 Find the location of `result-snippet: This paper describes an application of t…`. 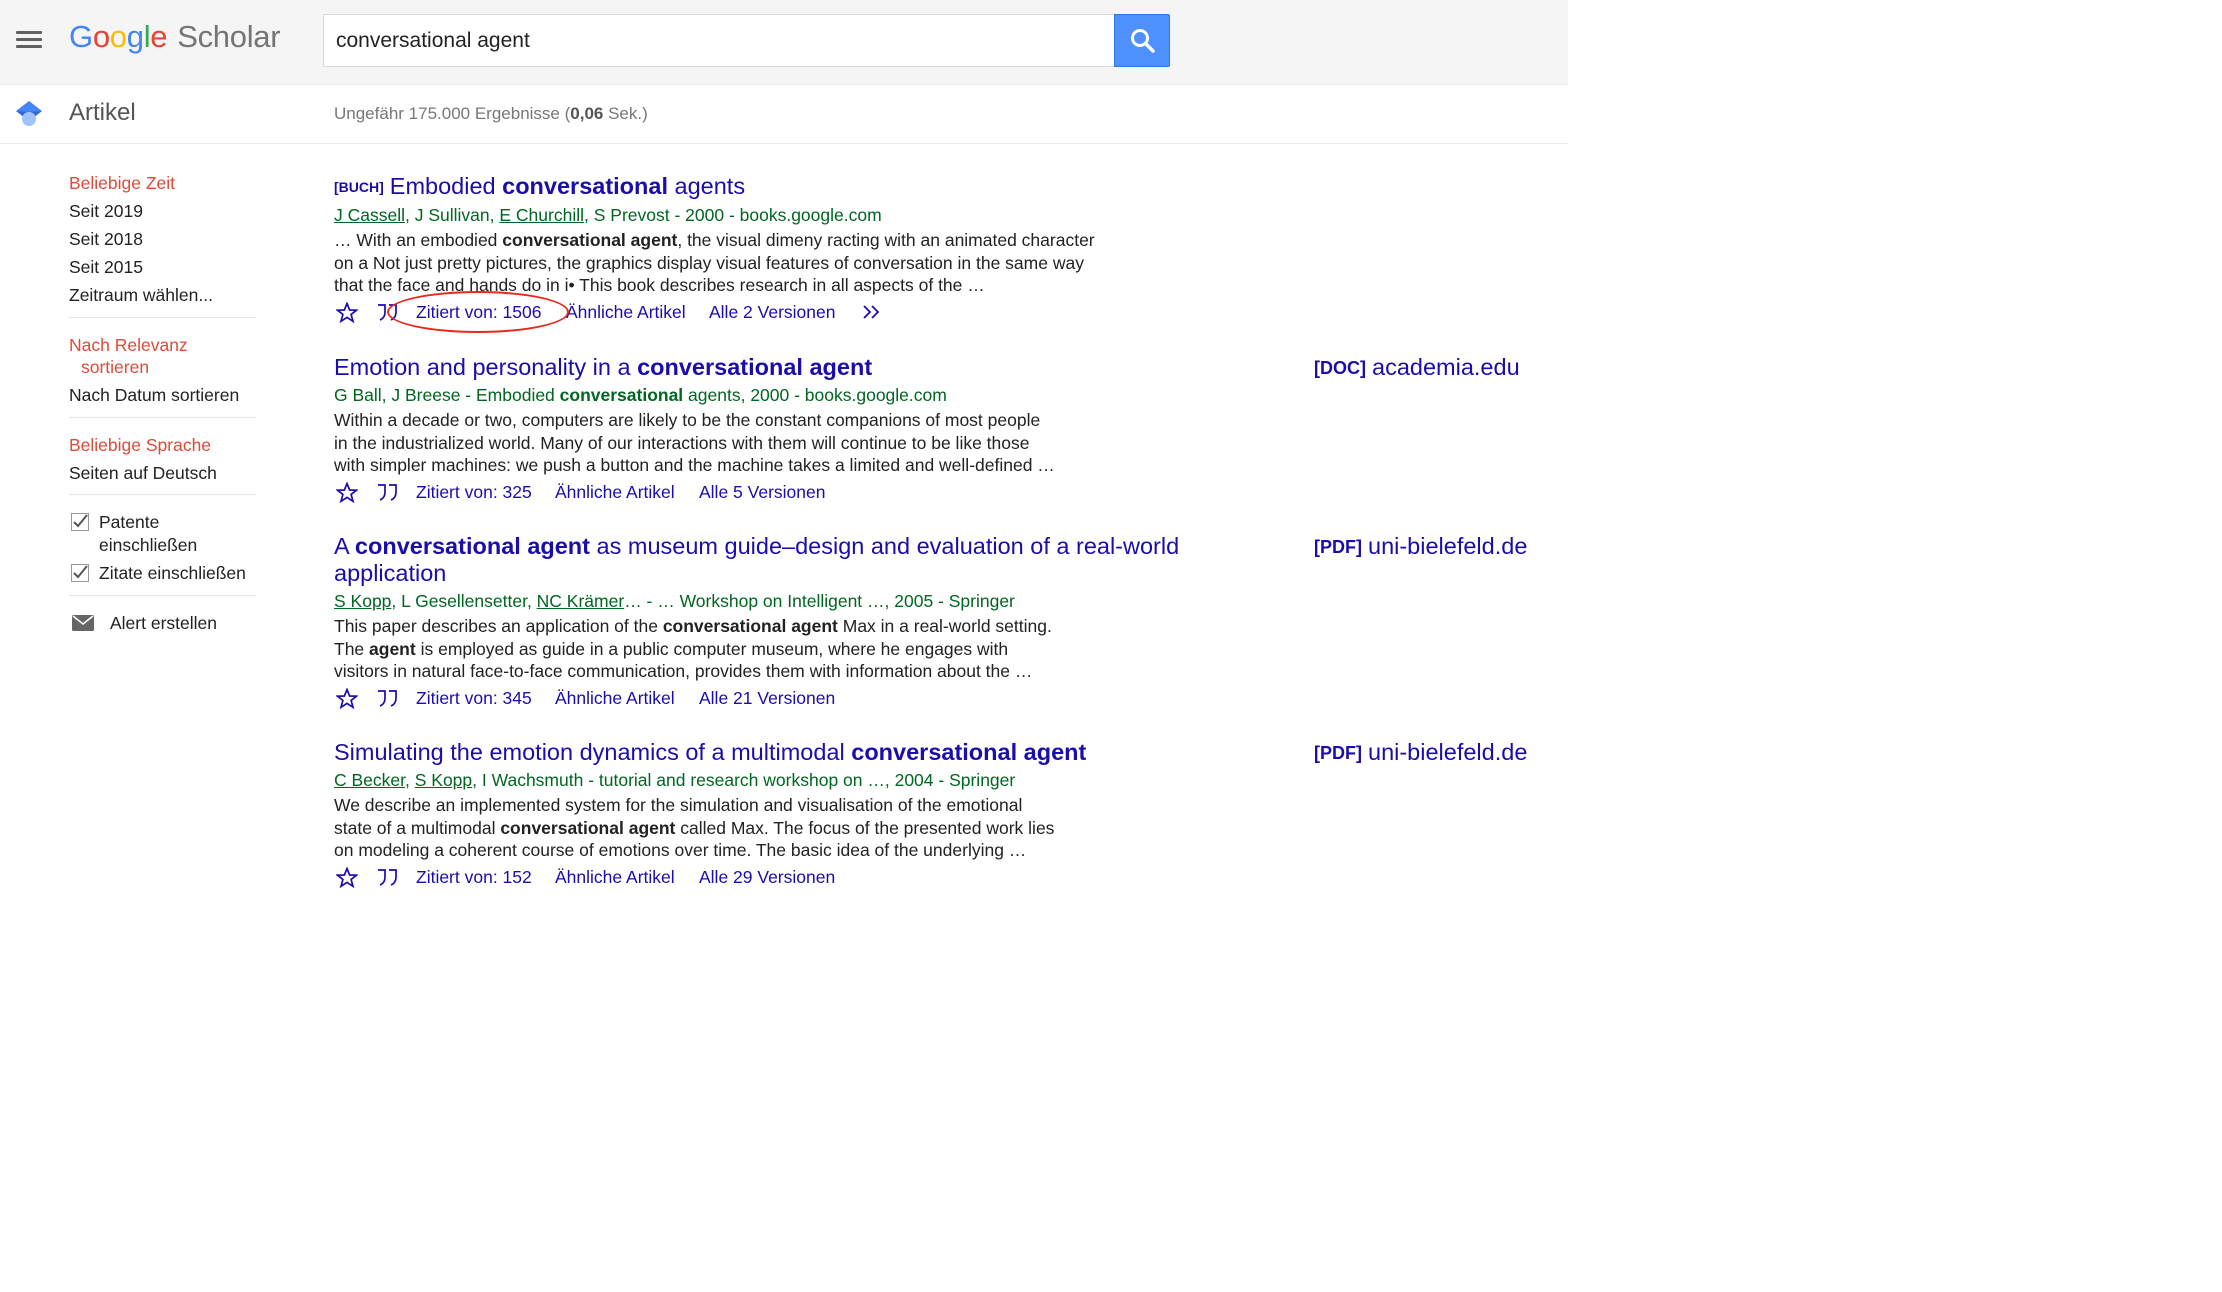

result-snippet: This paper describes an application of t… is located at coordinates (693, 648).